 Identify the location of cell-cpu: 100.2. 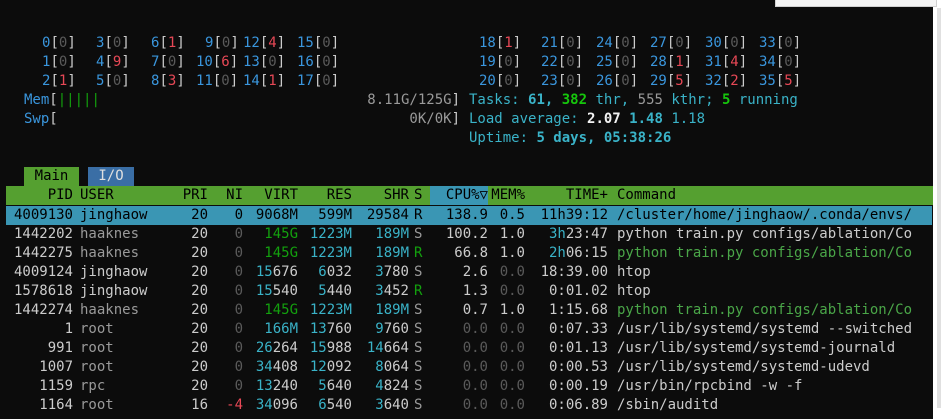
(466, 234).